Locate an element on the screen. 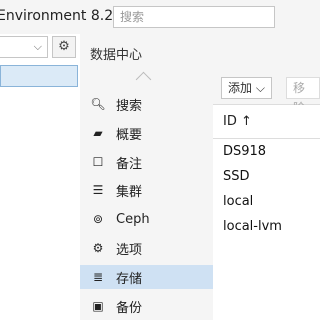 Image resolution: width=320 pixels, height=320 pixels. search-input: 搜索 is located at coordinates (194, 17).